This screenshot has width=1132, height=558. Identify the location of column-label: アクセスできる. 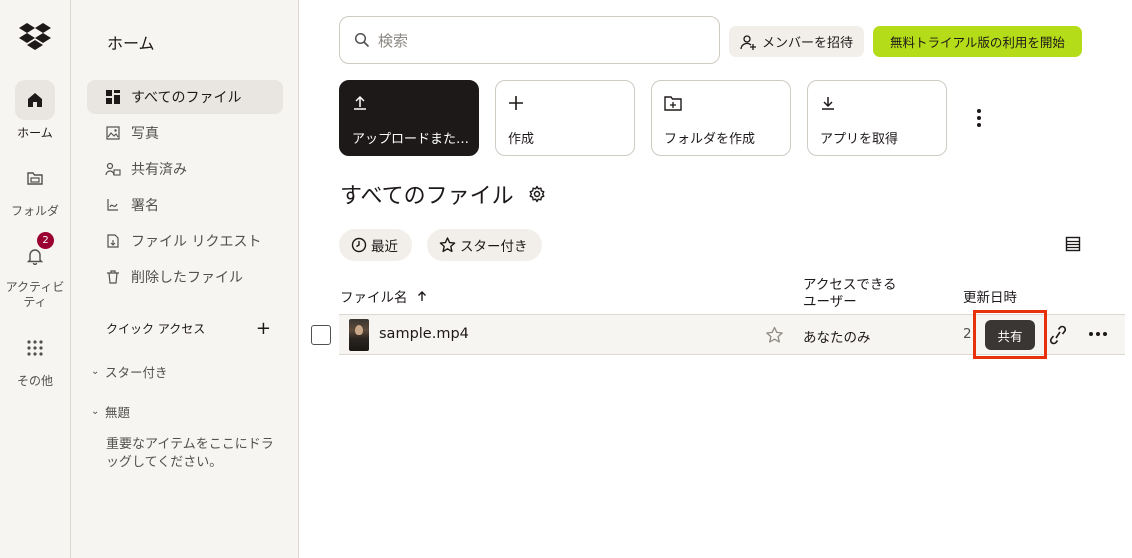
(850, 285).